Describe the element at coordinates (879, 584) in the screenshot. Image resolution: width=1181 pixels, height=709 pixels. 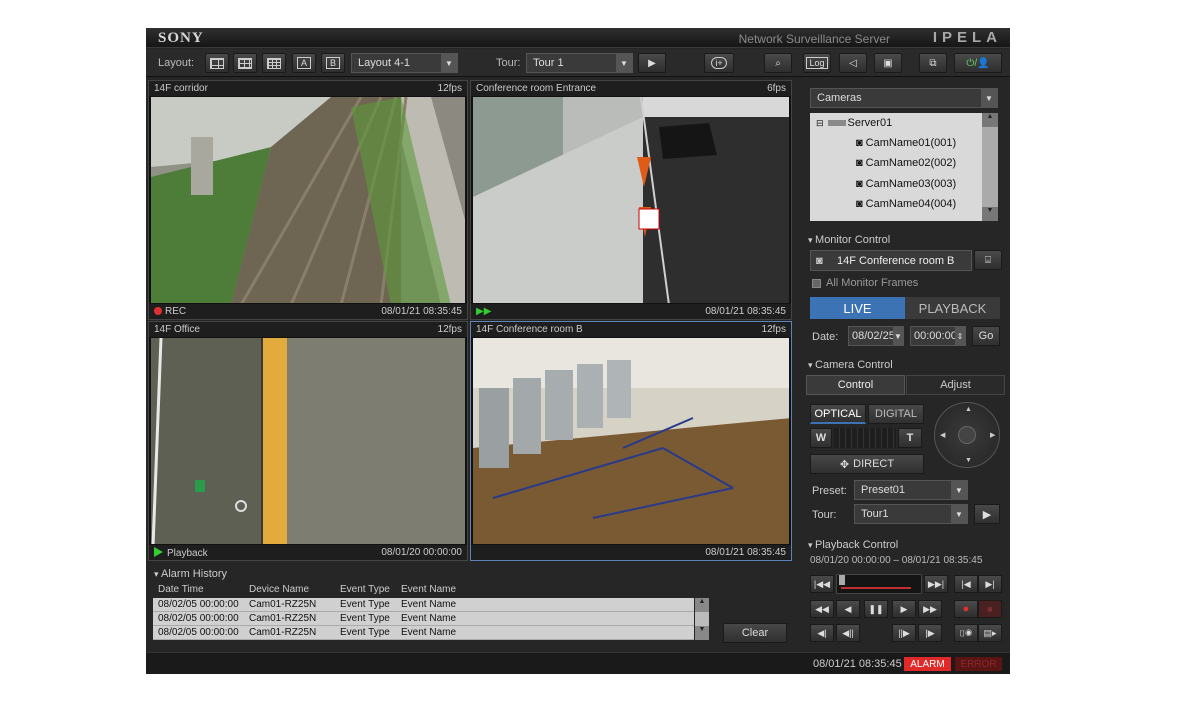
I see `playback-timeline` at that location.